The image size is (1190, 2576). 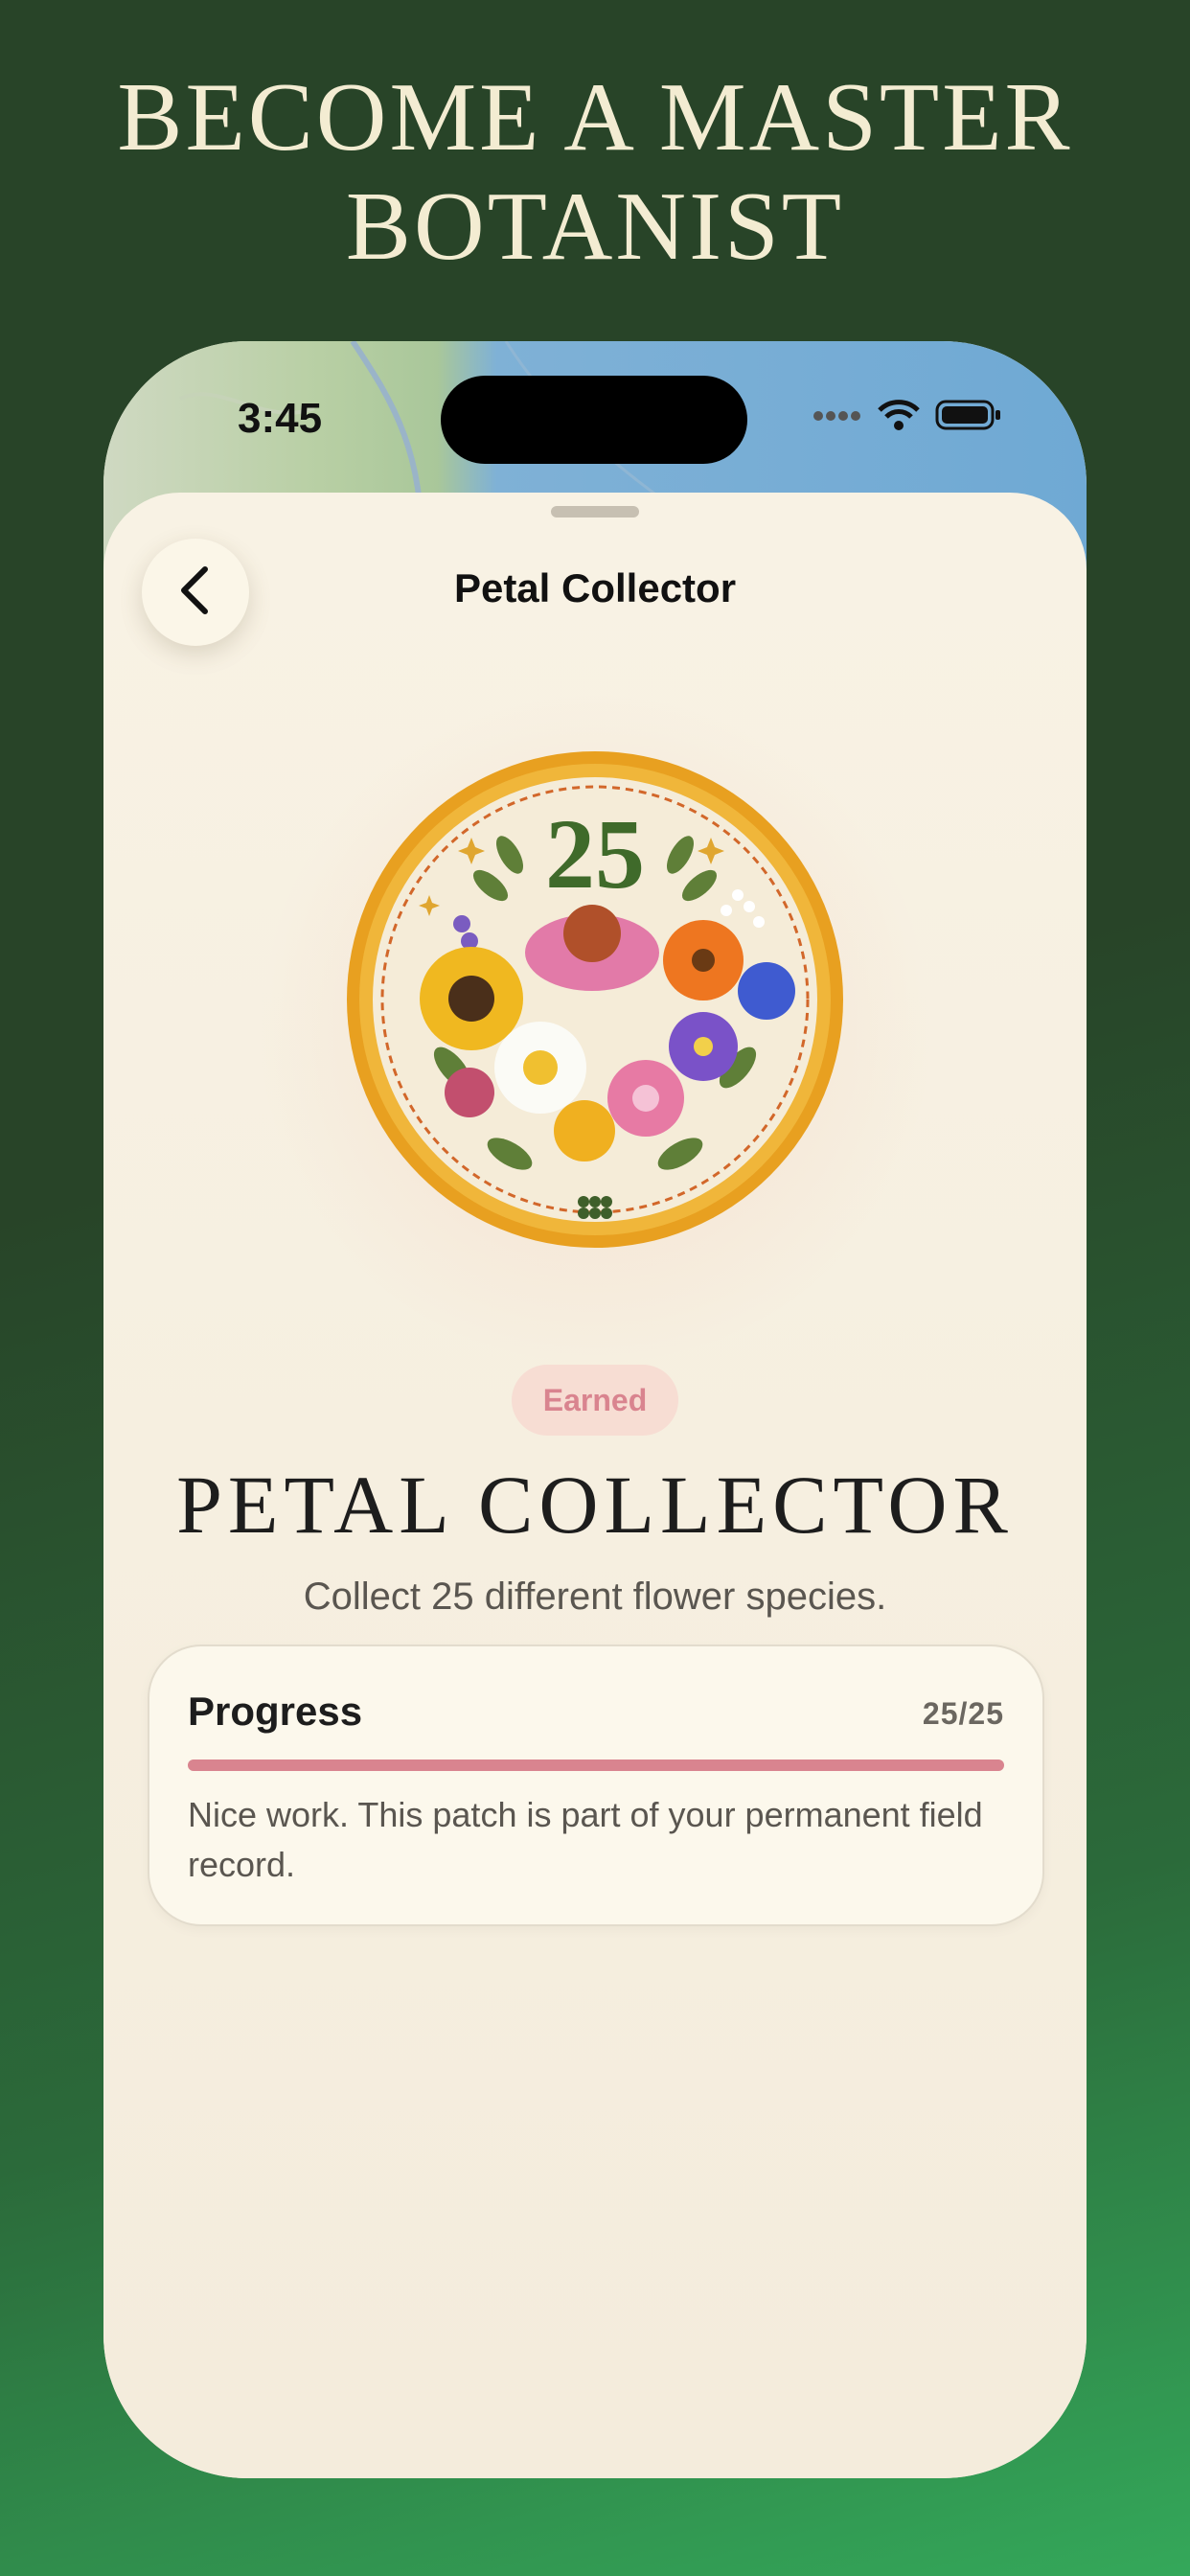 What do you see at coordinates (963, 1713) in the screenshot?
I see `progress-count: 25/25` at bounding box center [963, 1713].